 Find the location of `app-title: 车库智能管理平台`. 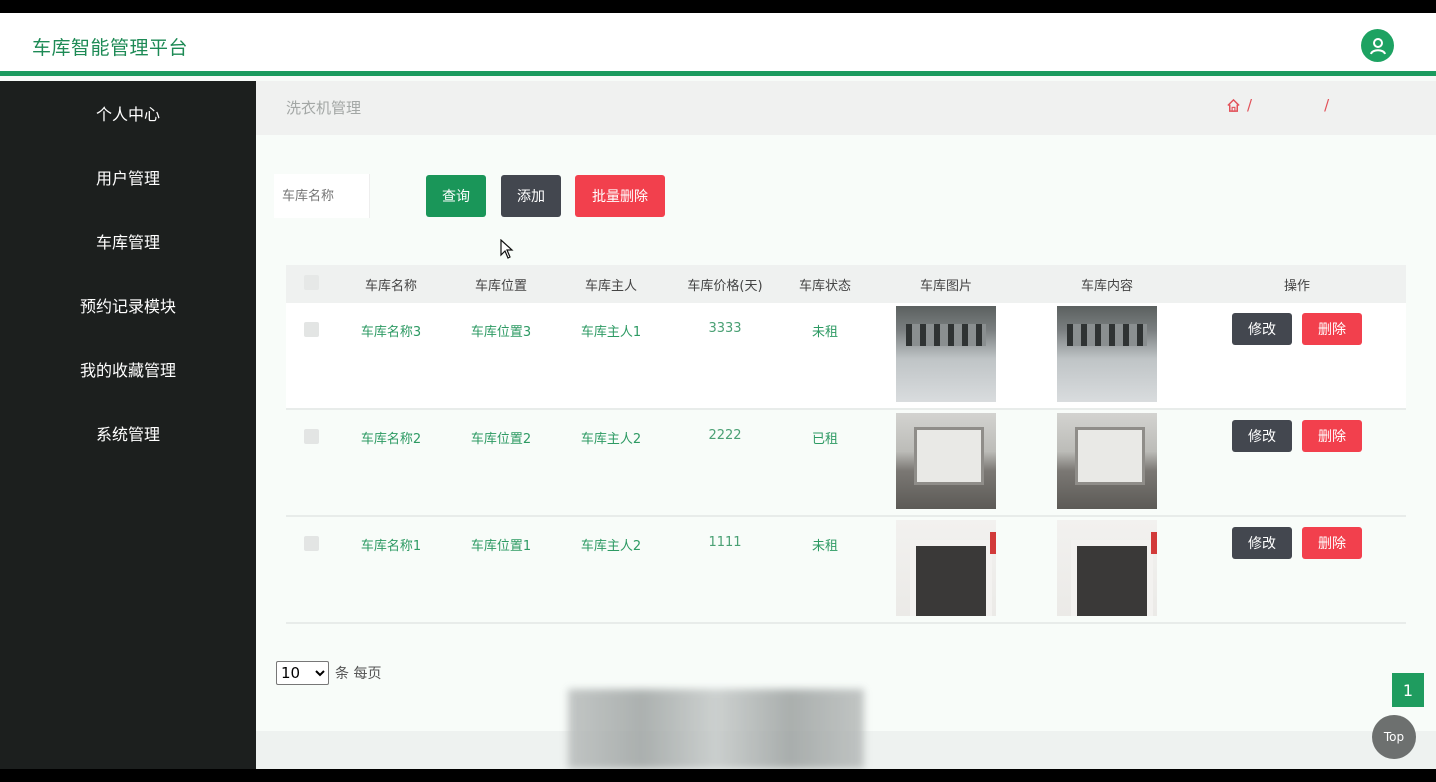

app-title: 车库智能管理平台 is located at coordinates (110, 48).